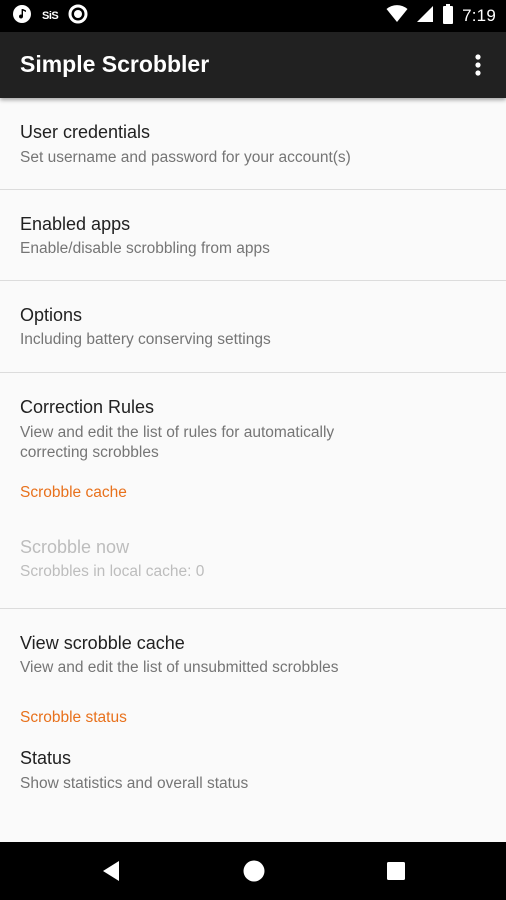 This screenshot has height=900, width=506. Describe the element at coordinates (87, 407) in the screenshot. I see `pref-title: Correction Rules` at that location.